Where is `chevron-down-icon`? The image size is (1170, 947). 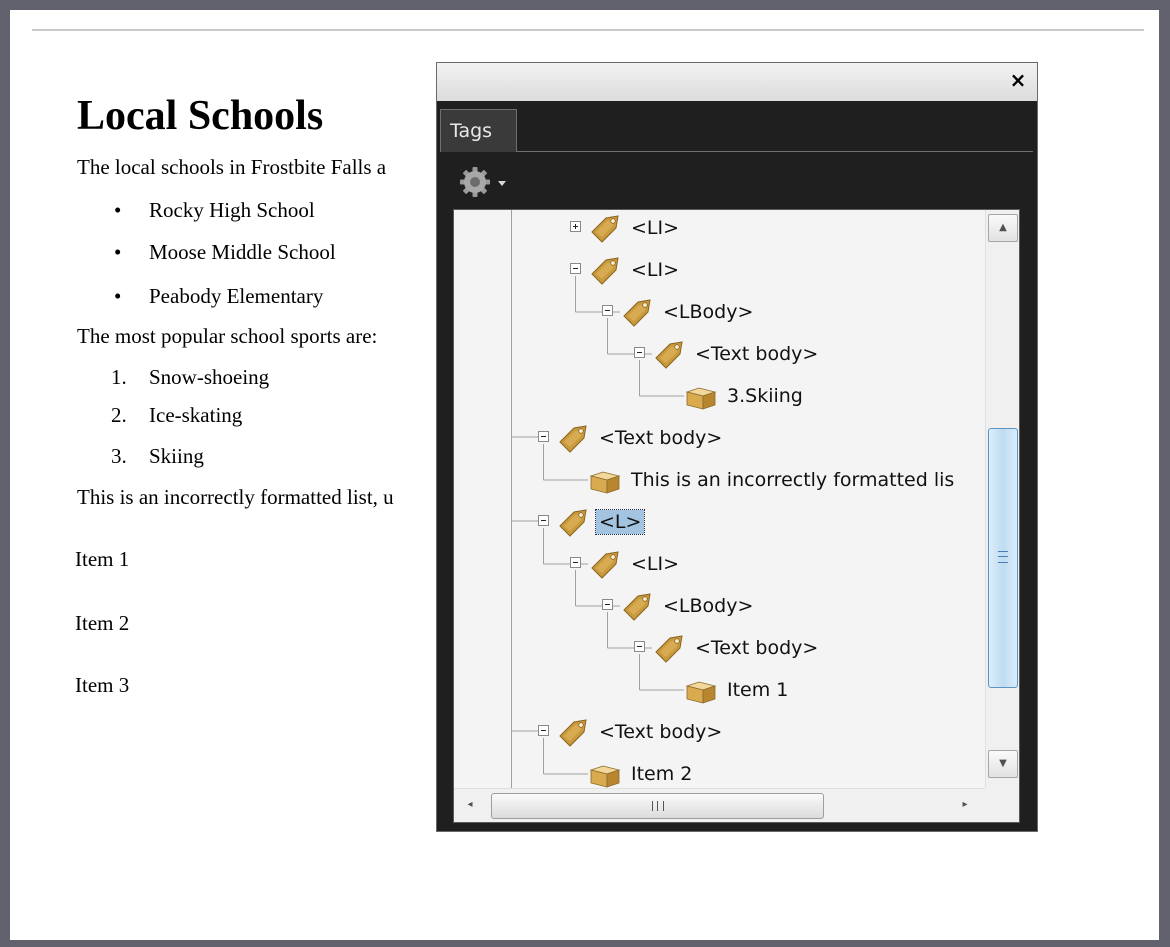
chevron-down-icon is located at coordinates (502, 183).